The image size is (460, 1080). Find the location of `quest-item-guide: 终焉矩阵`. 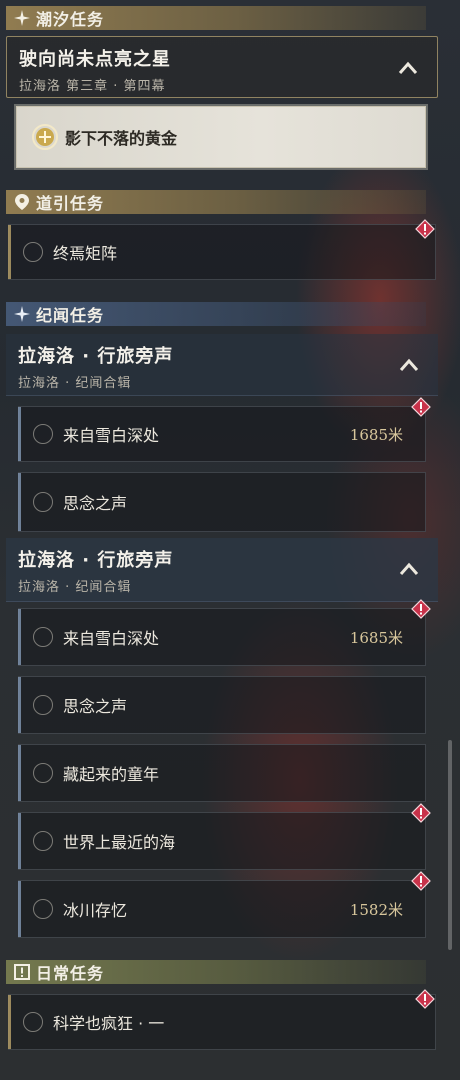

quest-item-guide: 终焉矩阵 is located at coordinates (222, 249).